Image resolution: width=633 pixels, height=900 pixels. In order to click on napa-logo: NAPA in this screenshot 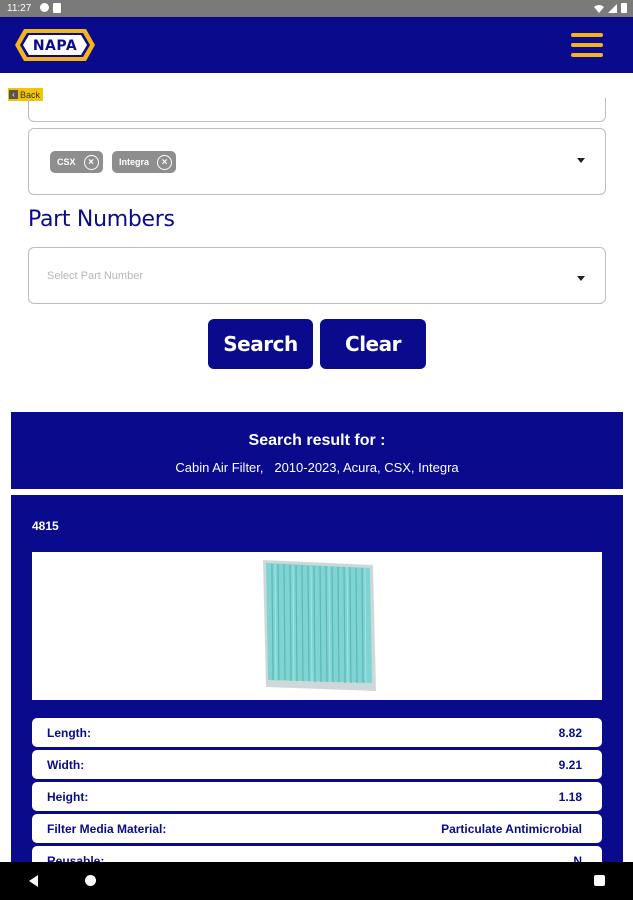, I will do `click(55, 45)`.